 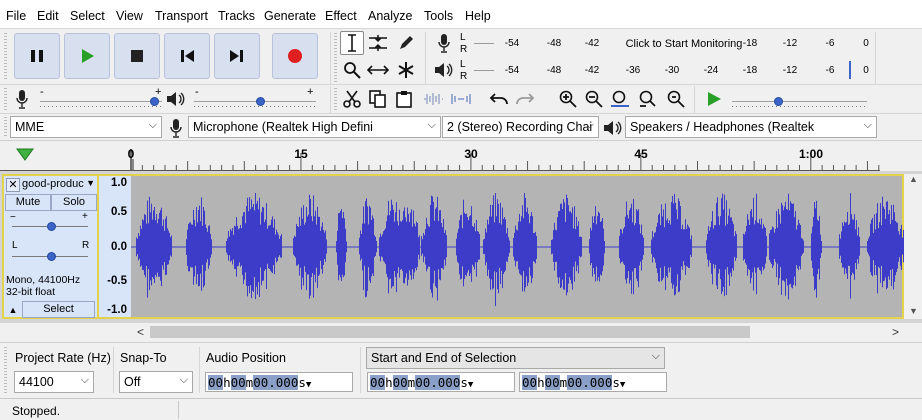 What do you see at coordinates (515, 358) in the screenshot?
I see `selection-mode-select: Start and End of Selection ⌵` at bounding box center [515, 358].